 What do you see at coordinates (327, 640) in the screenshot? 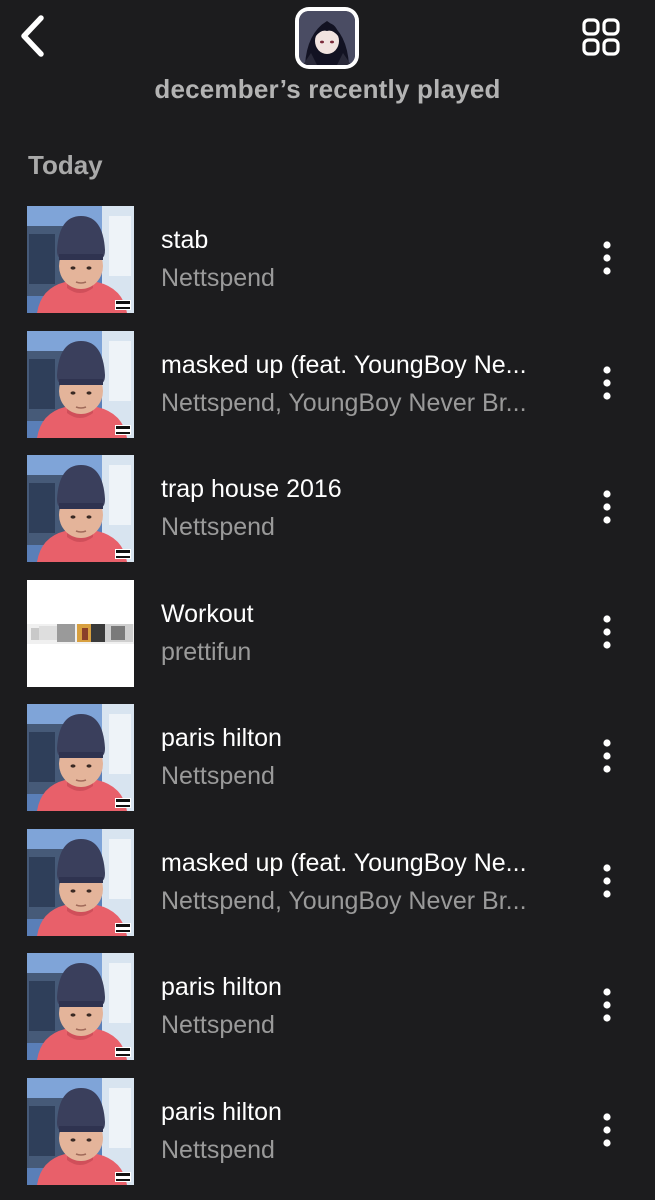
I see `track-row: Workout prettifun` at bounding box center [327, 640].